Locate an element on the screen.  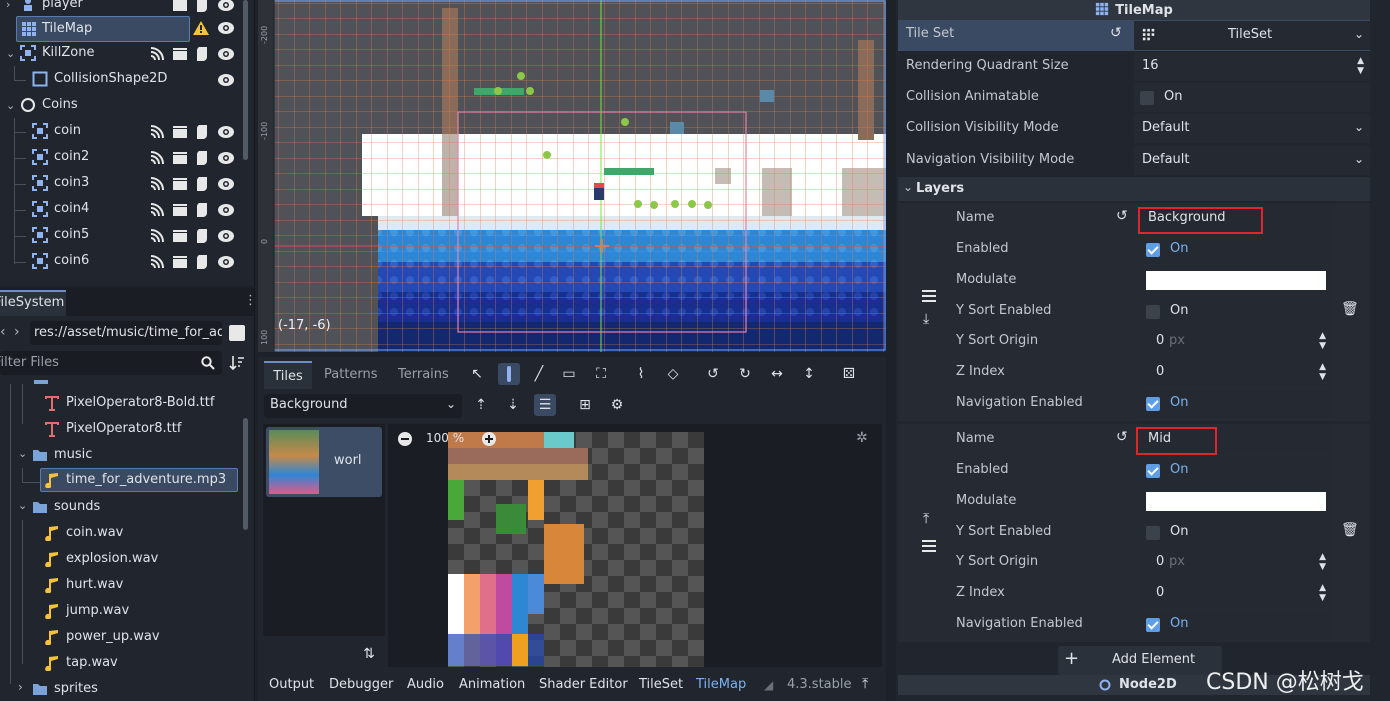
layer-field-enabled: Enabled On is located at coordinates (1140, 470).